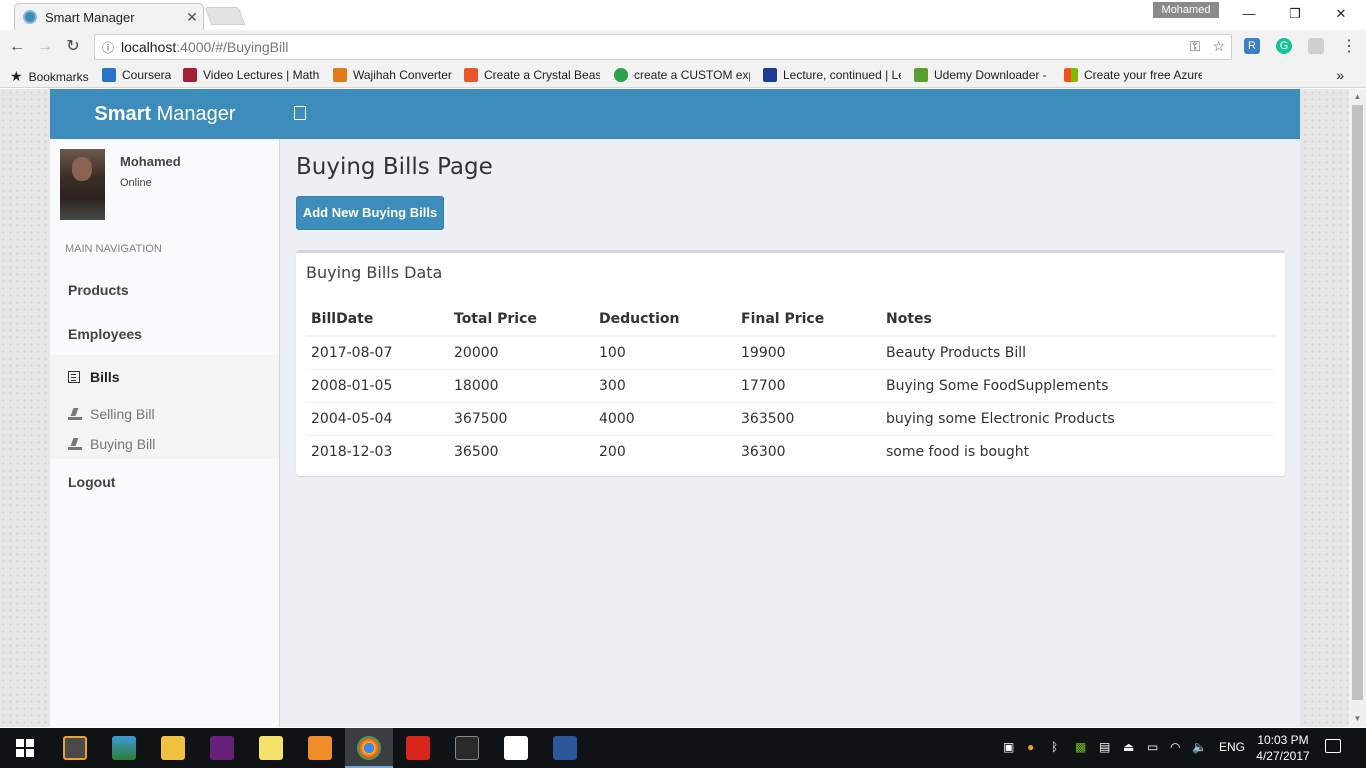 This screenshot has height=768, width=1366. What do you see at coordinates (109, 75) in the screenshot?
I see `coursera-icon` at bounding box center [109, 75].